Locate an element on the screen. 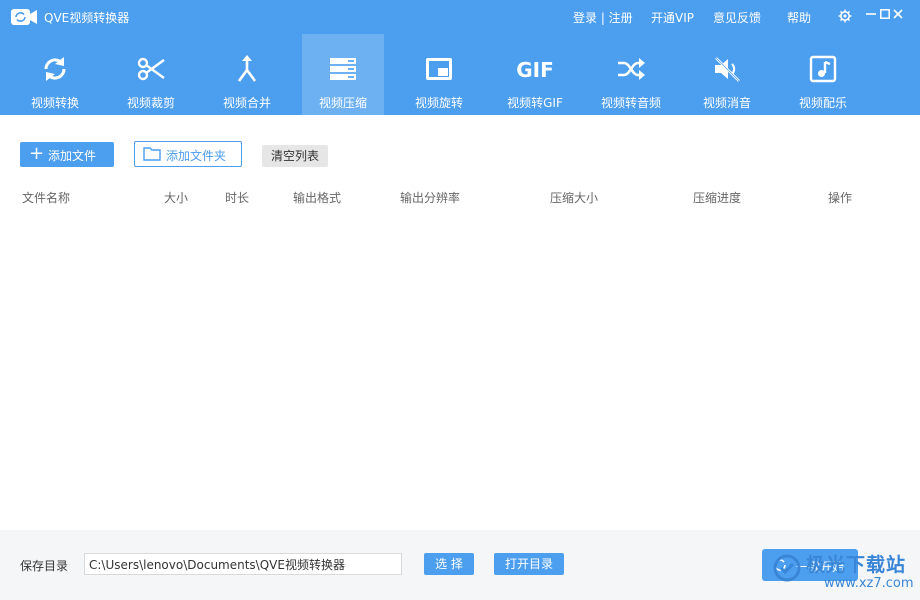 Image resolution: width=920 pixels, height=600 pixels. tab-label: 视频旋转 is located at coordinates (438, 103).